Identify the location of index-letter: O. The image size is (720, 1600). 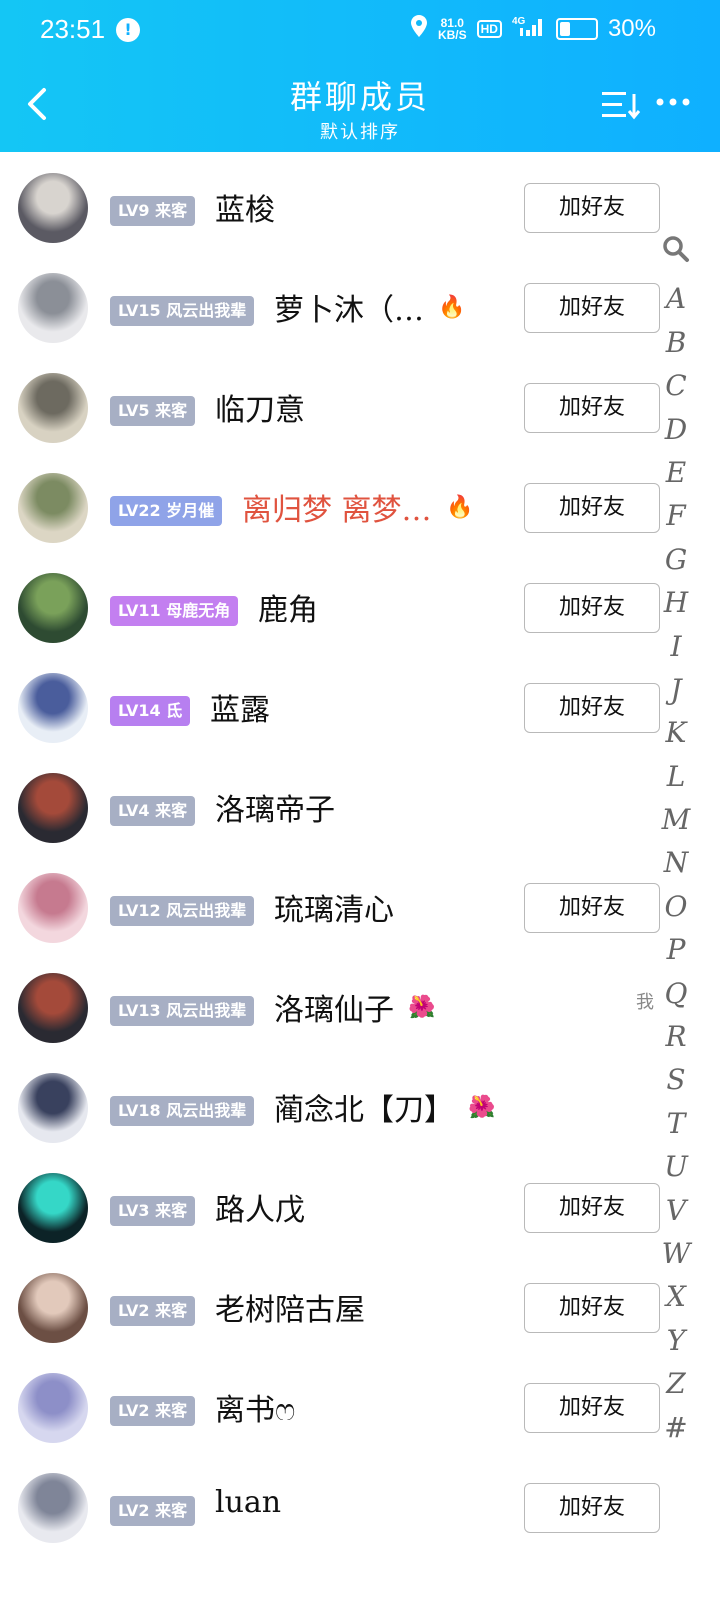
(676, 906).